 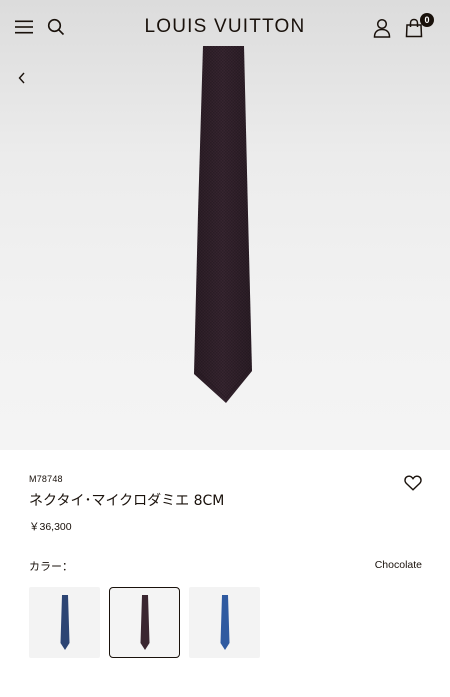 I want to click on tie-thumbnail-chocolate, so click(x=144, y=622).